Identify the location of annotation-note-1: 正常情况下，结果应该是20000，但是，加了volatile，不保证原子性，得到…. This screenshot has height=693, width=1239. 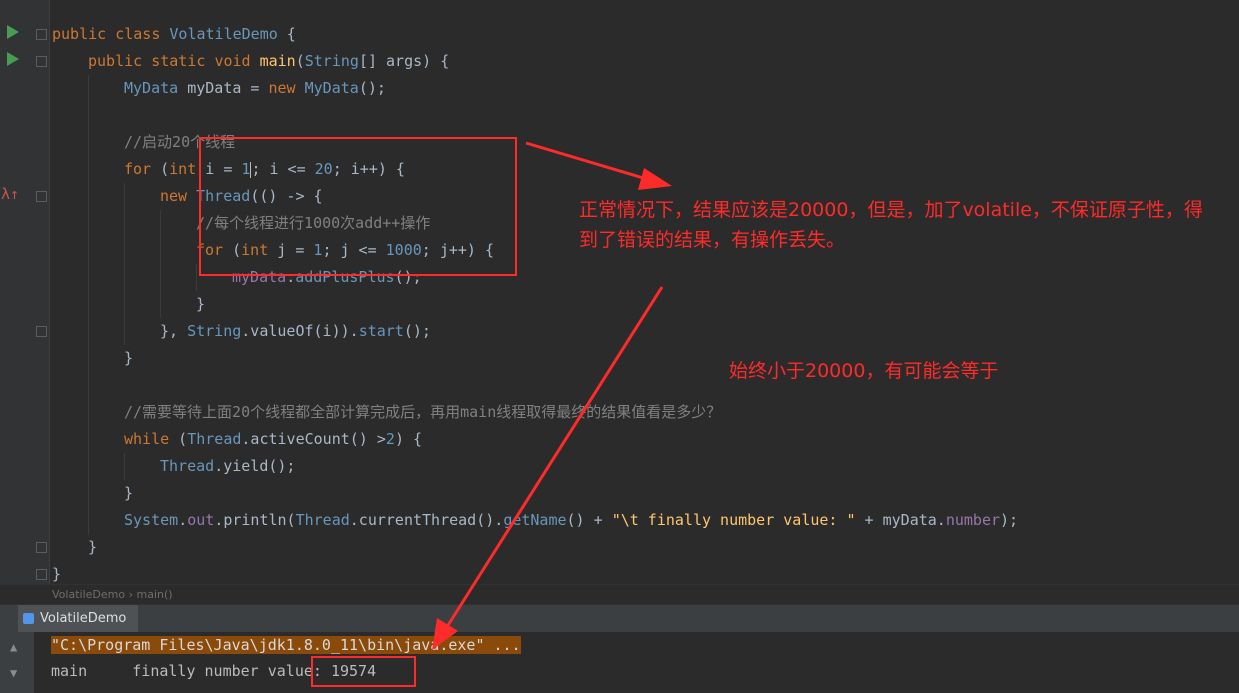
(891, 225).